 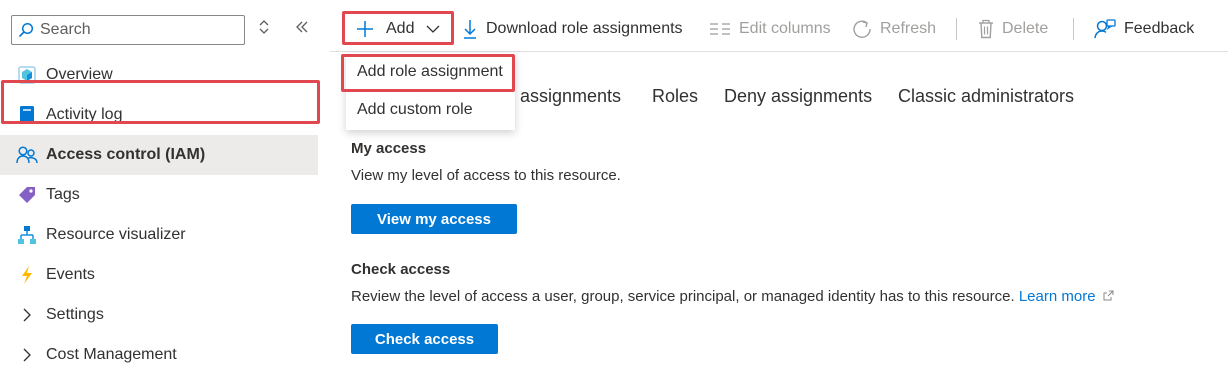 What do you see at coordinates (165, 75) in the screenshot?
I see `nav-item-overview: Overview` at bounding box center [165, 75].